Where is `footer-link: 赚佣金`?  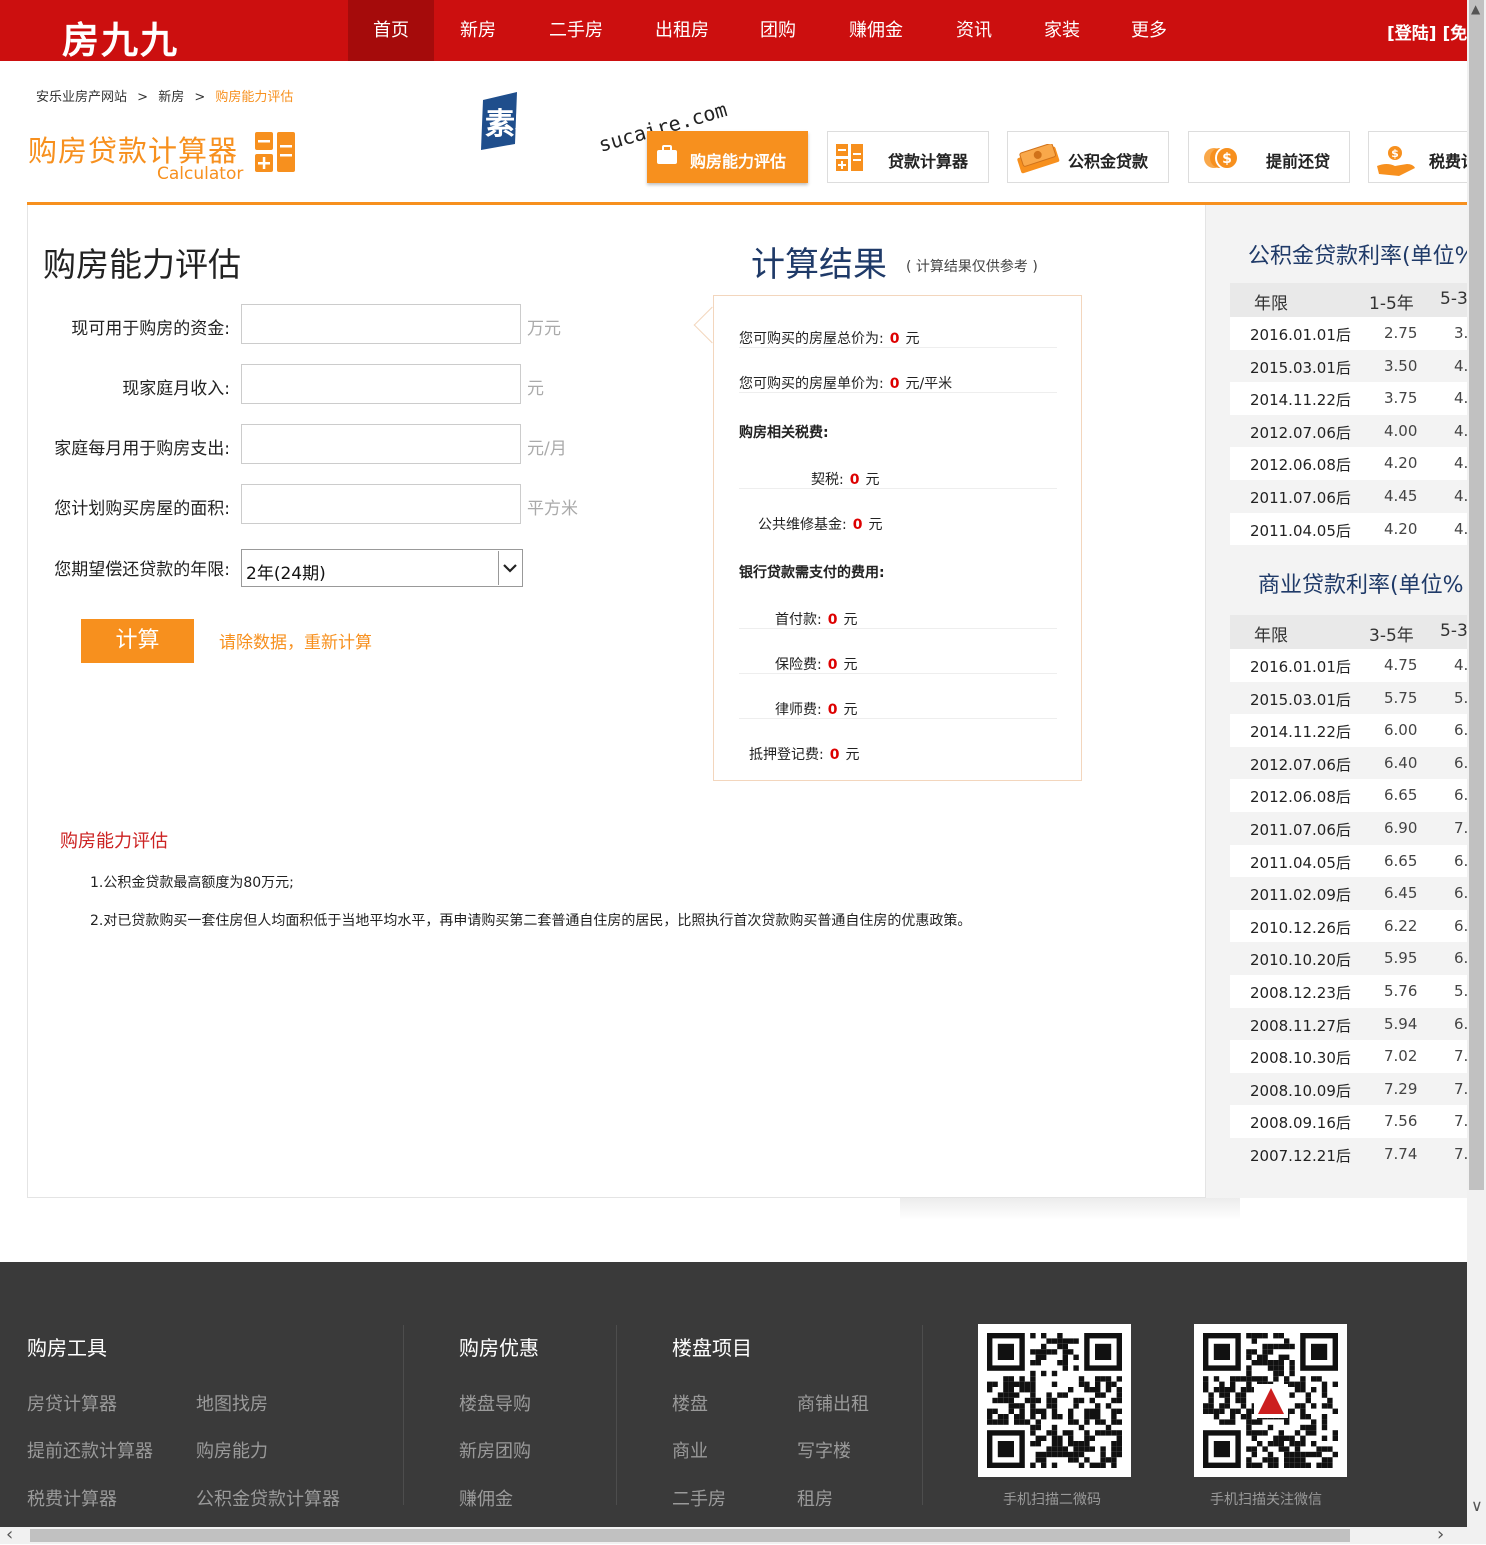
footer-link: 赚佣金 is located at coordinates (486, 1498).